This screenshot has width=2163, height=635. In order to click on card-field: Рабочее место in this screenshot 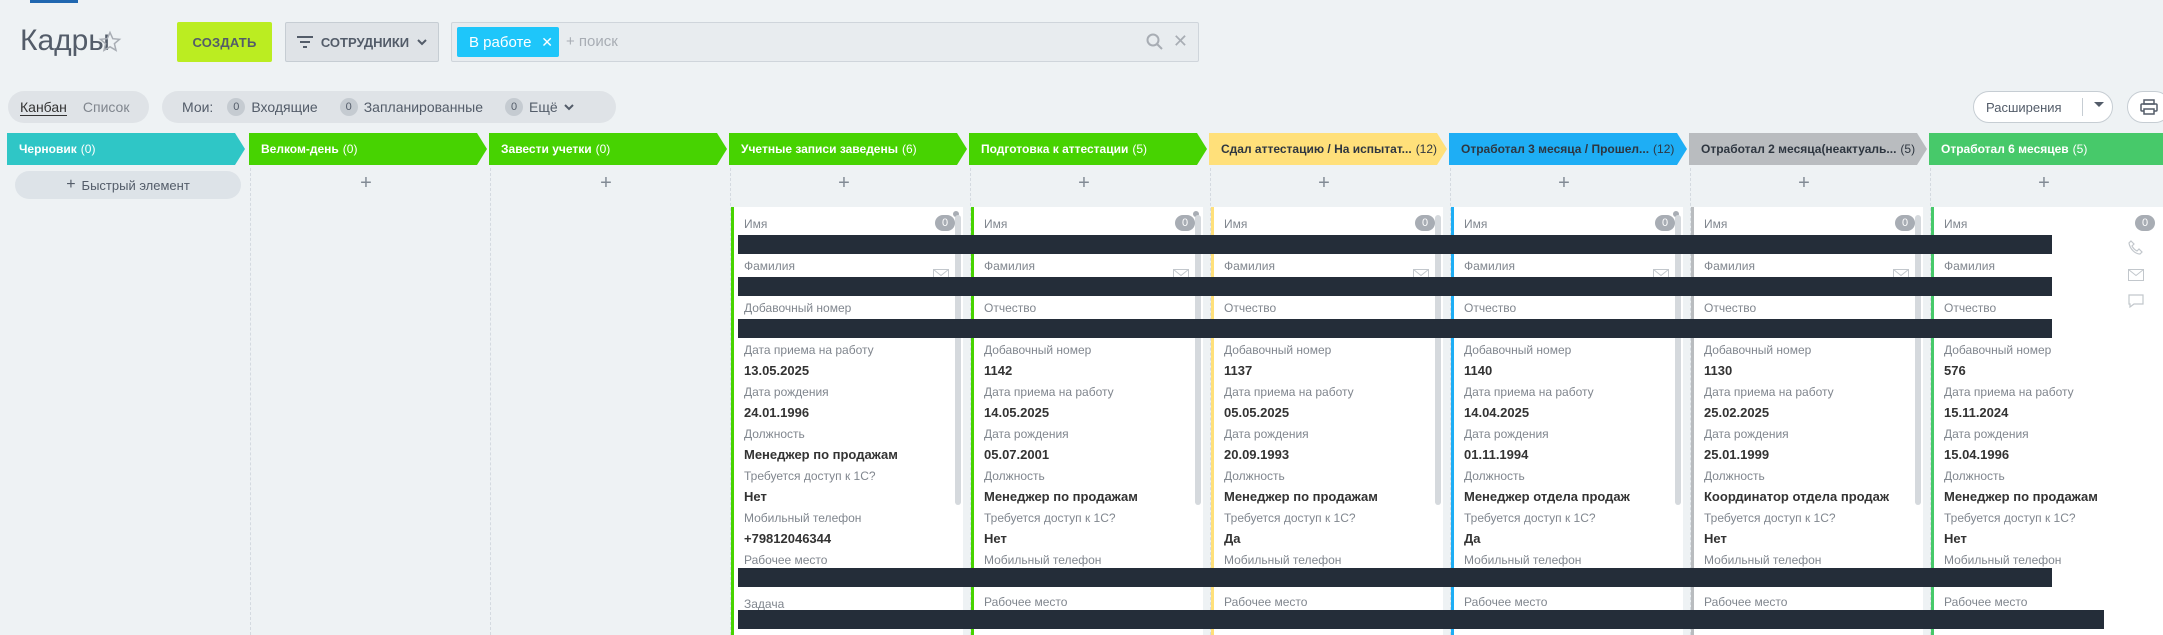, I will do `click(1505, 602)`.